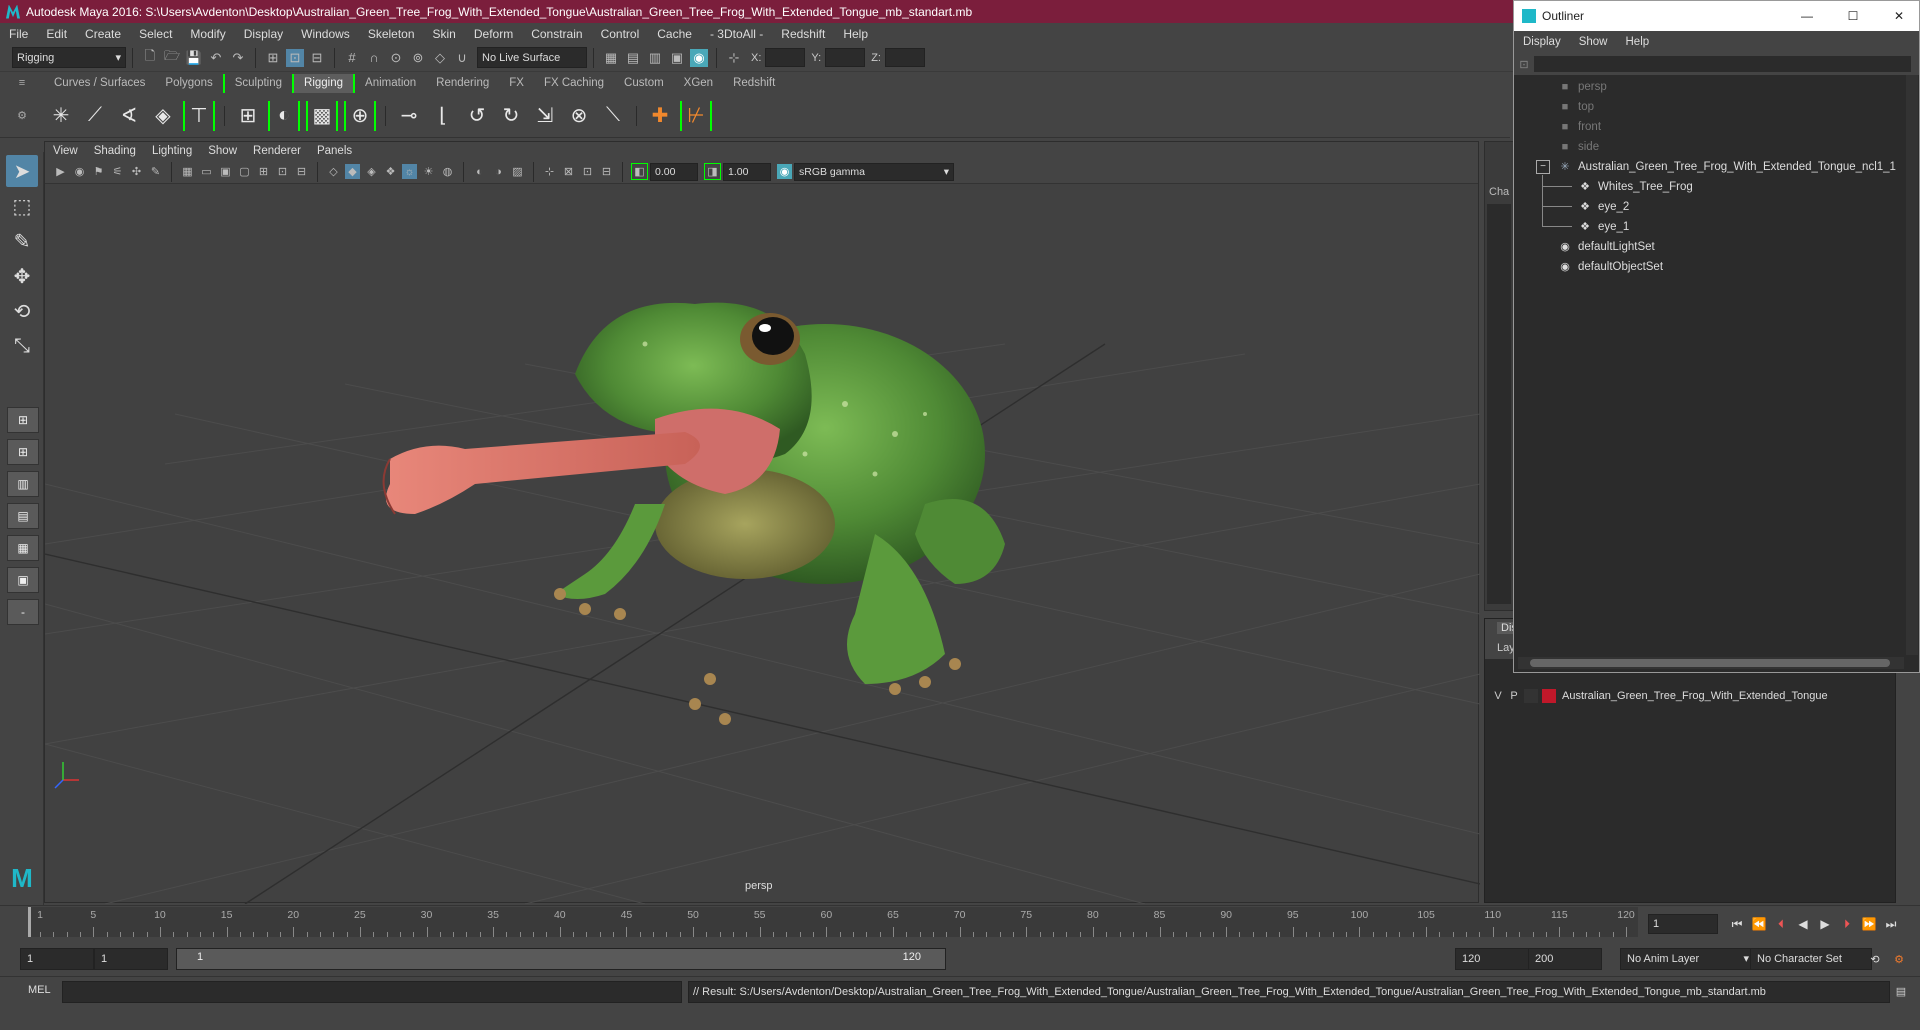 This screenshot has width=1920, height=1030. Describe the element at coordinates (845, 57) in the screenshot. I see `y-field` at that location.